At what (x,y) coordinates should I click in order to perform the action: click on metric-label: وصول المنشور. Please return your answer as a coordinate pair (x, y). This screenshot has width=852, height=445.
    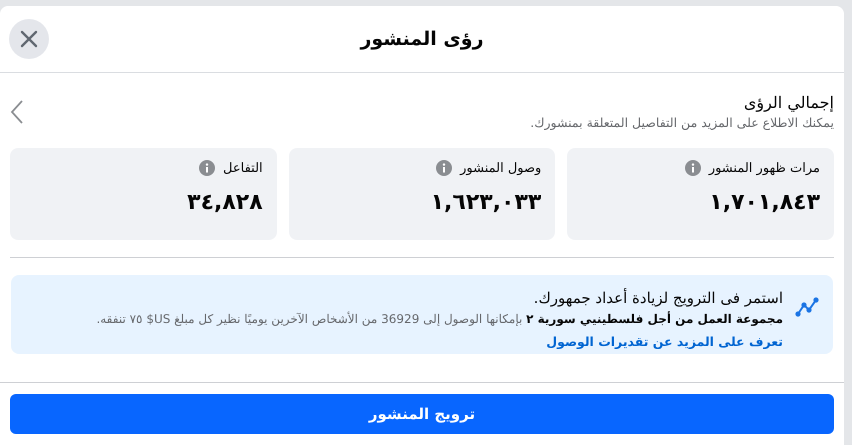
    Looking at the image, I should click on (501, 168).